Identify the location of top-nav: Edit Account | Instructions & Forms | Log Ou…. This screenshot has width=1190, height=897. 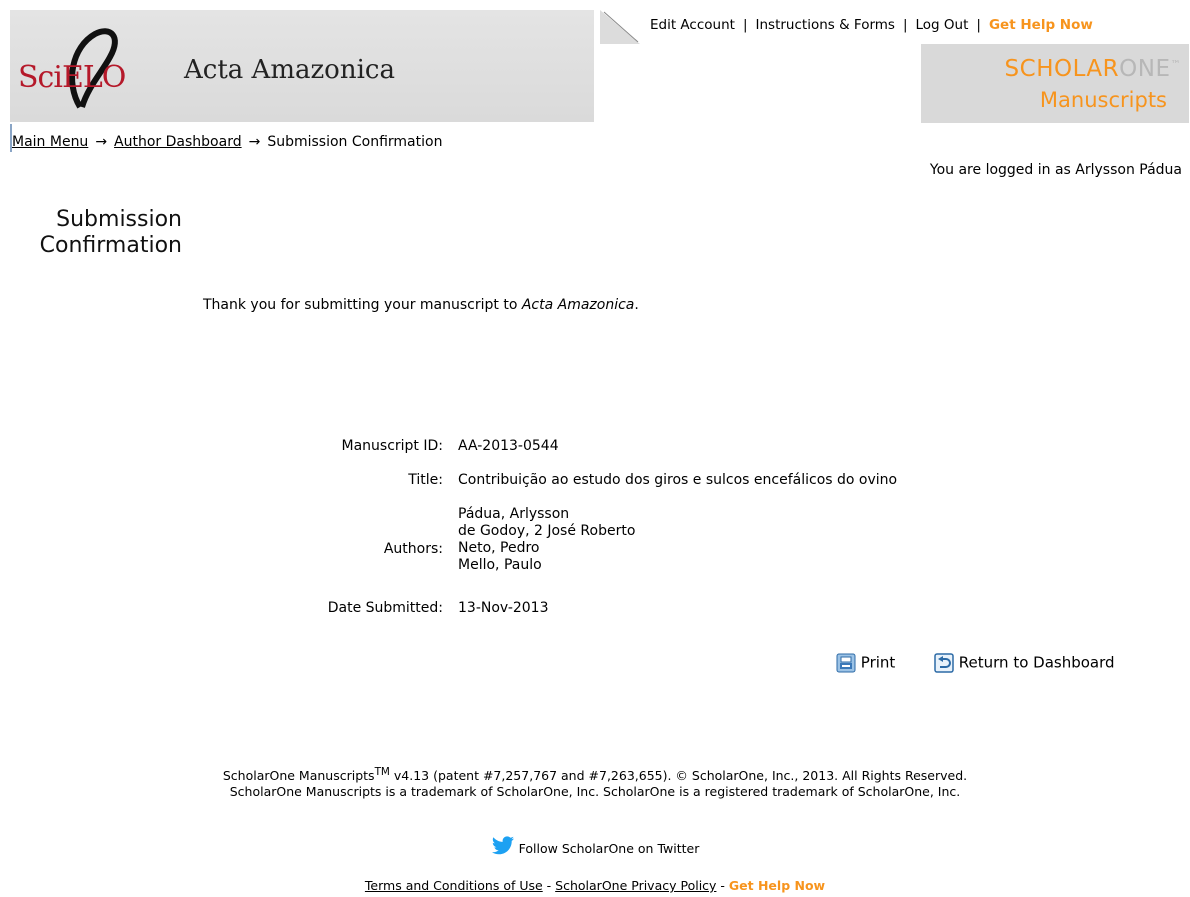
(871, 25).